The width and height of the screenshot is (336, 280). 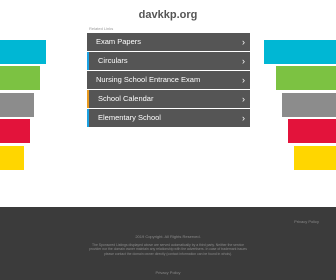 What do you see at coordinates (15, 131) in the screenshot?
I see `left-bar-red` at bounding box center [15, 131].